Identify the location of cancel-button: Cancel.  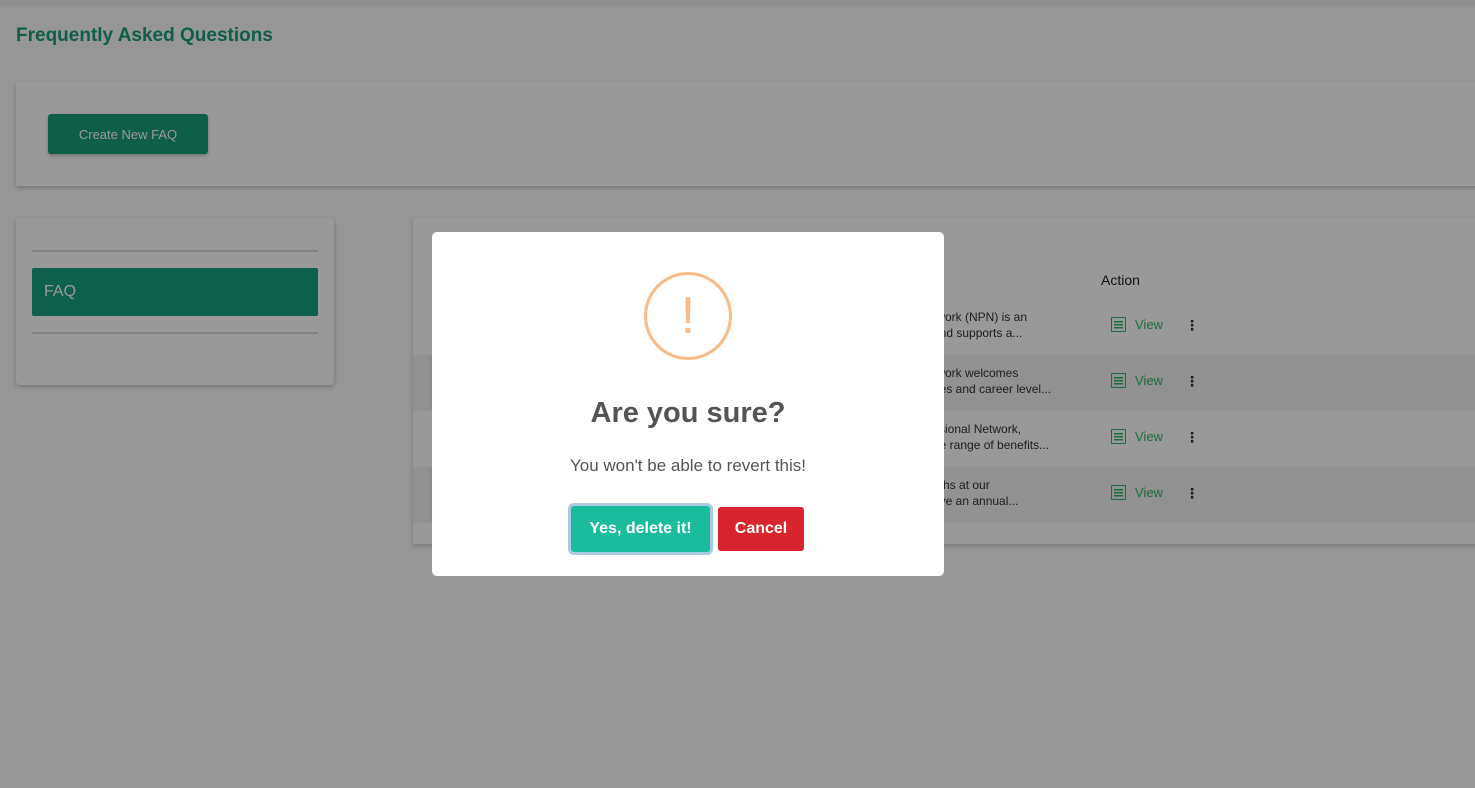
(761, 529).